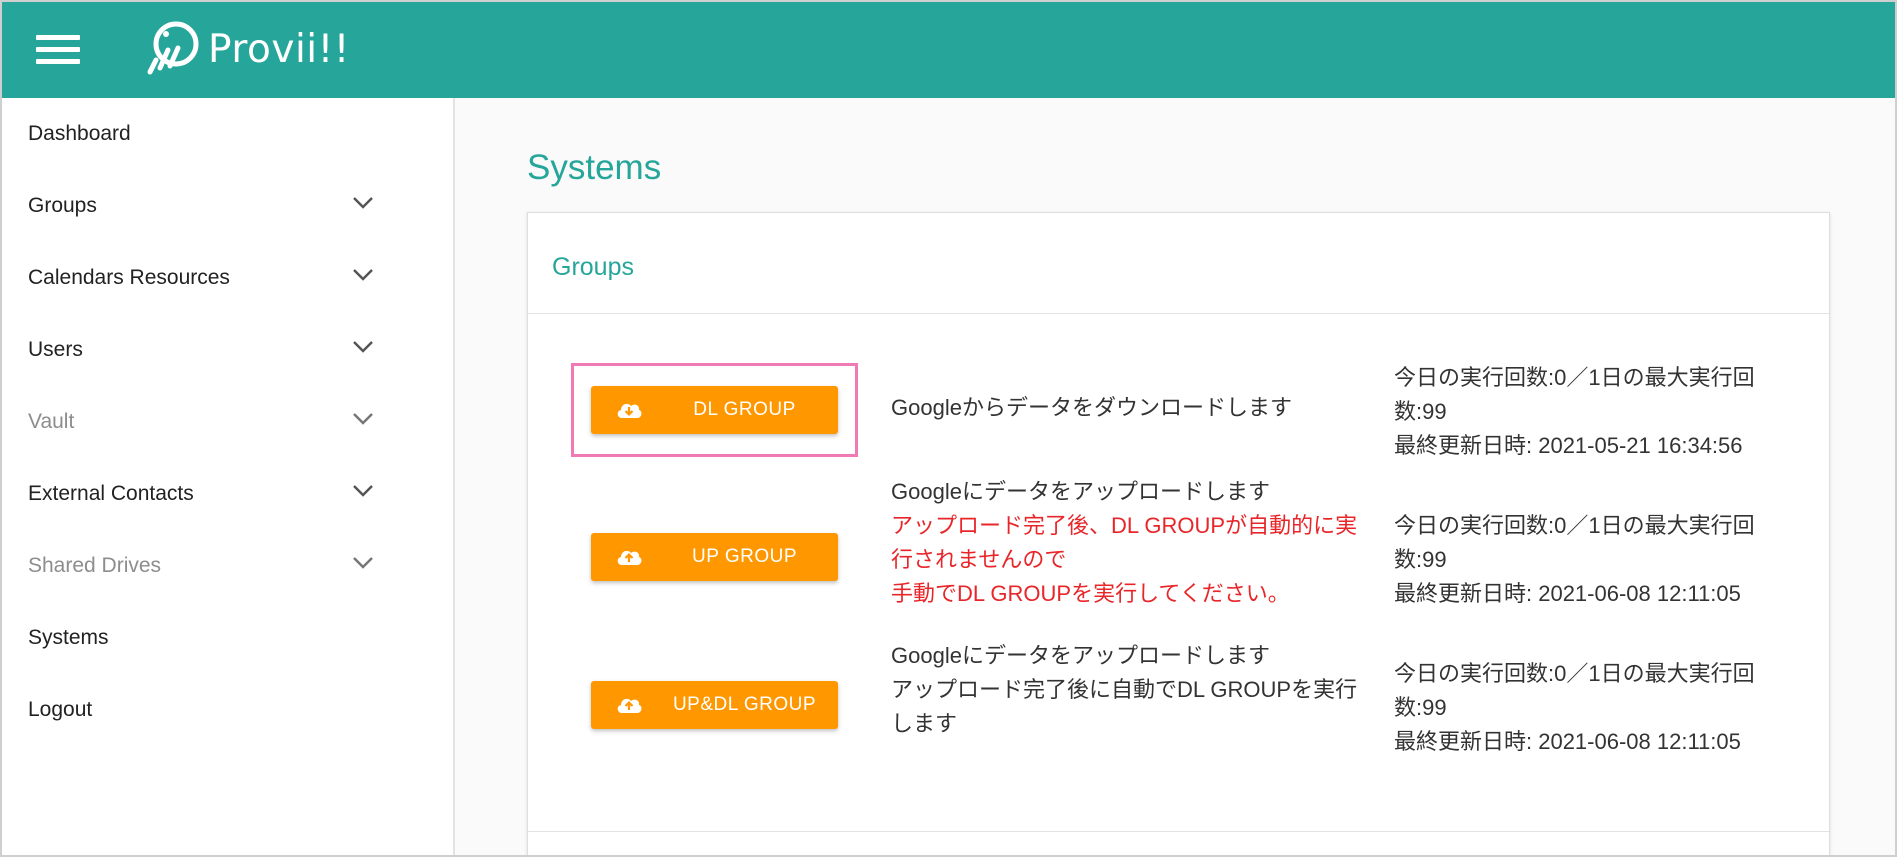 This screenshot has width=1897, height=857. What do you see at coordinates (129, 277) in the screenshot?
I see `sidebar-item-label: Calendars Resources` at bounding box center [129, 277].